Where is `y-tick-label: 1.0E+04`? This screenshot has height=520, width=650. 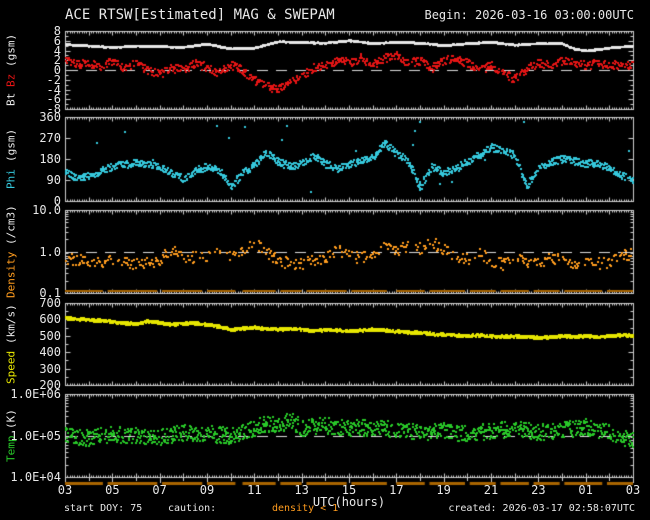
y-tick-label: 1.0E+04 is located at coordinates (35, 477).